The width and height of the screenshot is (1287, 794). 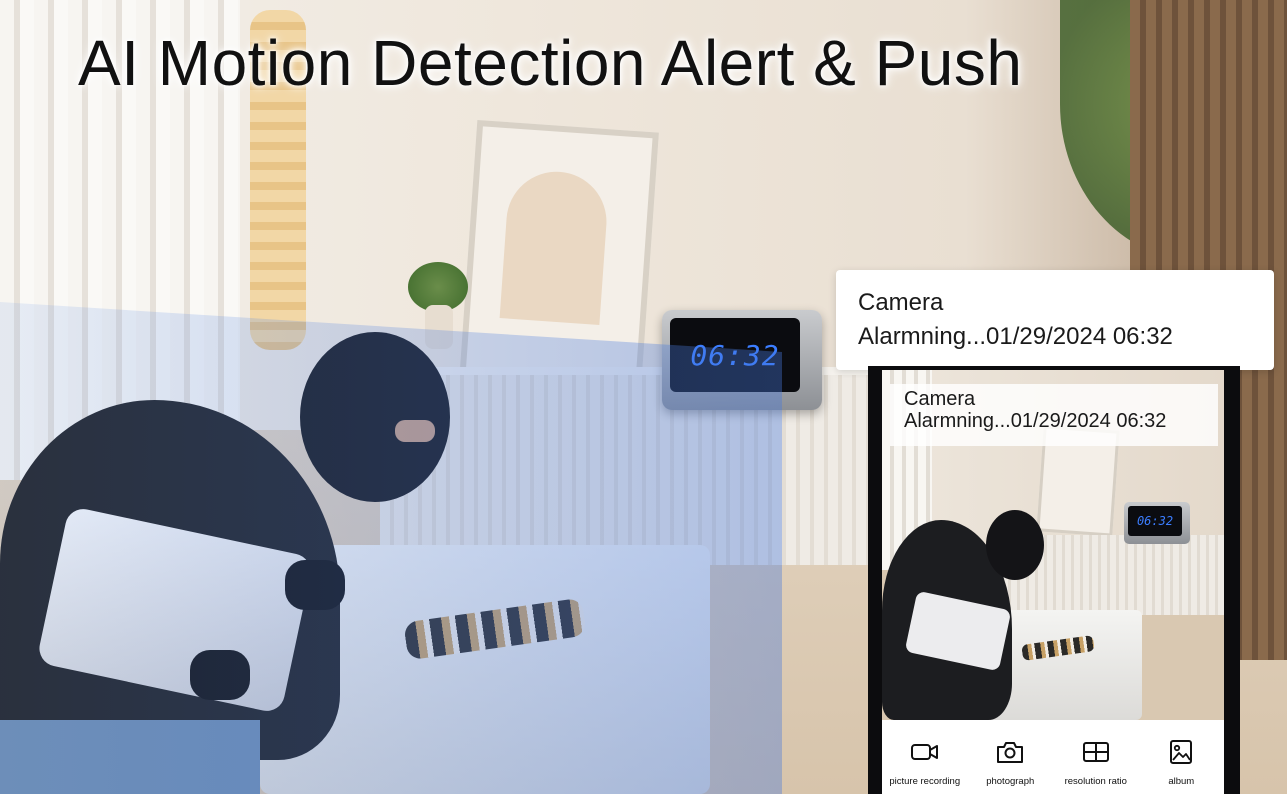 What do you see at coordinates (1181, 752) in the screenshot?
I see `image-icon` at bounding box center [1181, 752].